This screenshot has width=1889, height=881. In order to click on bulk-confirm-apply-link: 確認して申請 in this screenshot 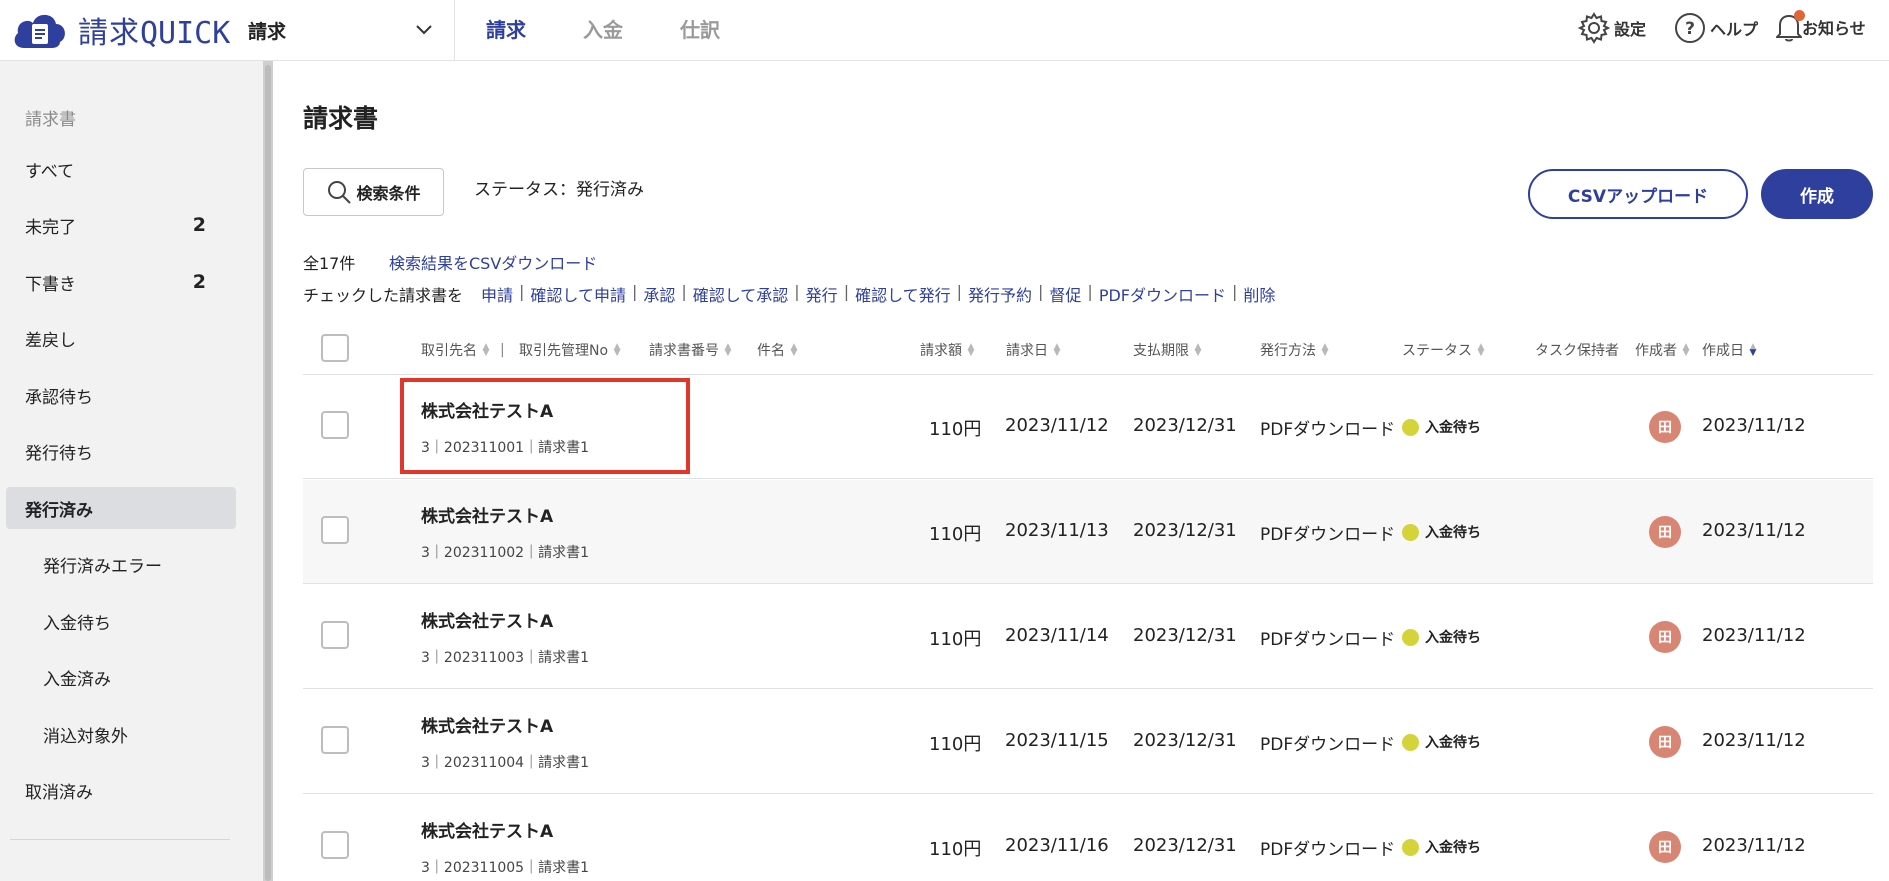, I will do `click(578, 294)`.